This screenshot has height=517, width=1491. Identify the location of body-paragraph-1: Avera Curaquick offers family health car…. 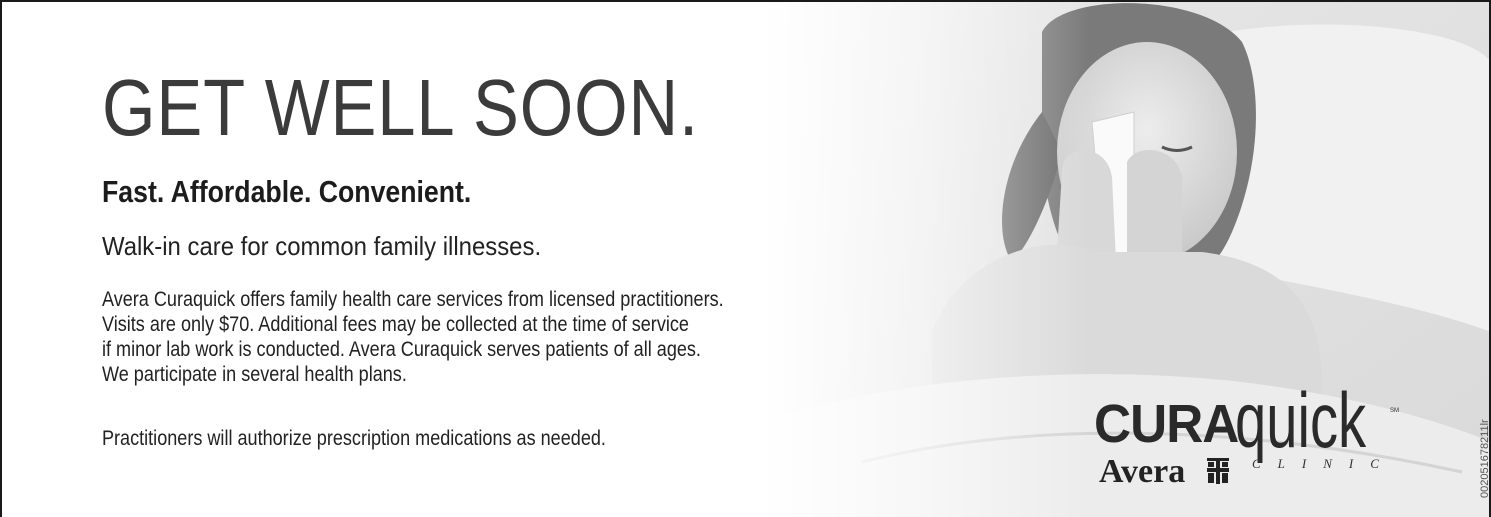
(413, 337).